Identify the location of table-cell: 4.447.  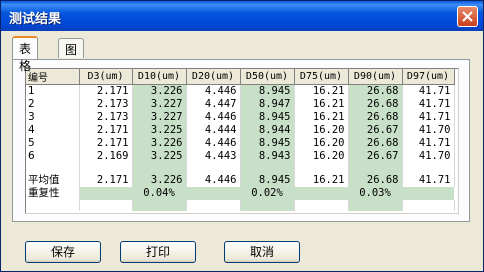
(213, 104).